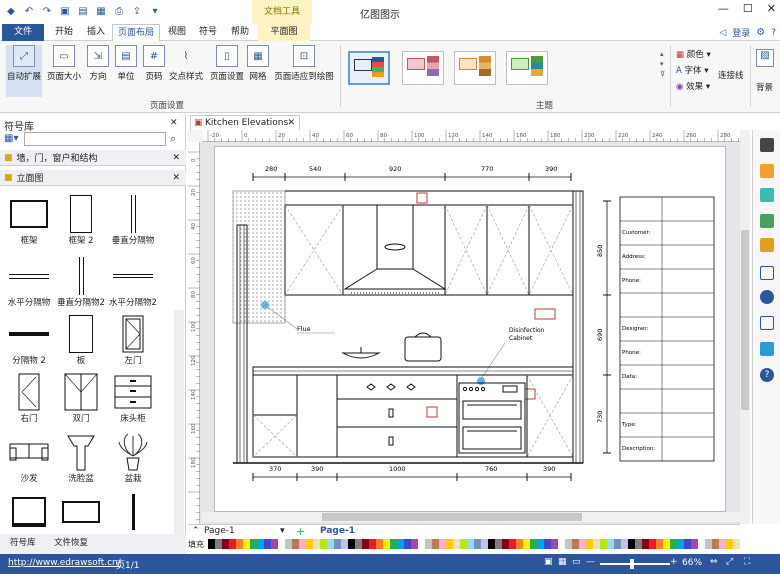 Image resolution: width=780 pixels, height=574 pixels. What do you see at coordinates (173, 139) in the screenshot?
I see `search-icon: ⌕` at bounding box center [173, 139].